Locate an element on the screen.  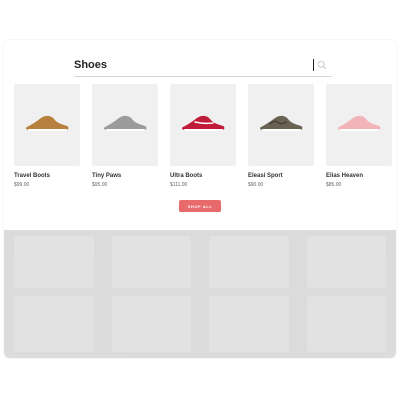
product-card: Tiny Paws $95.00 is located at coordinates (125, 139).